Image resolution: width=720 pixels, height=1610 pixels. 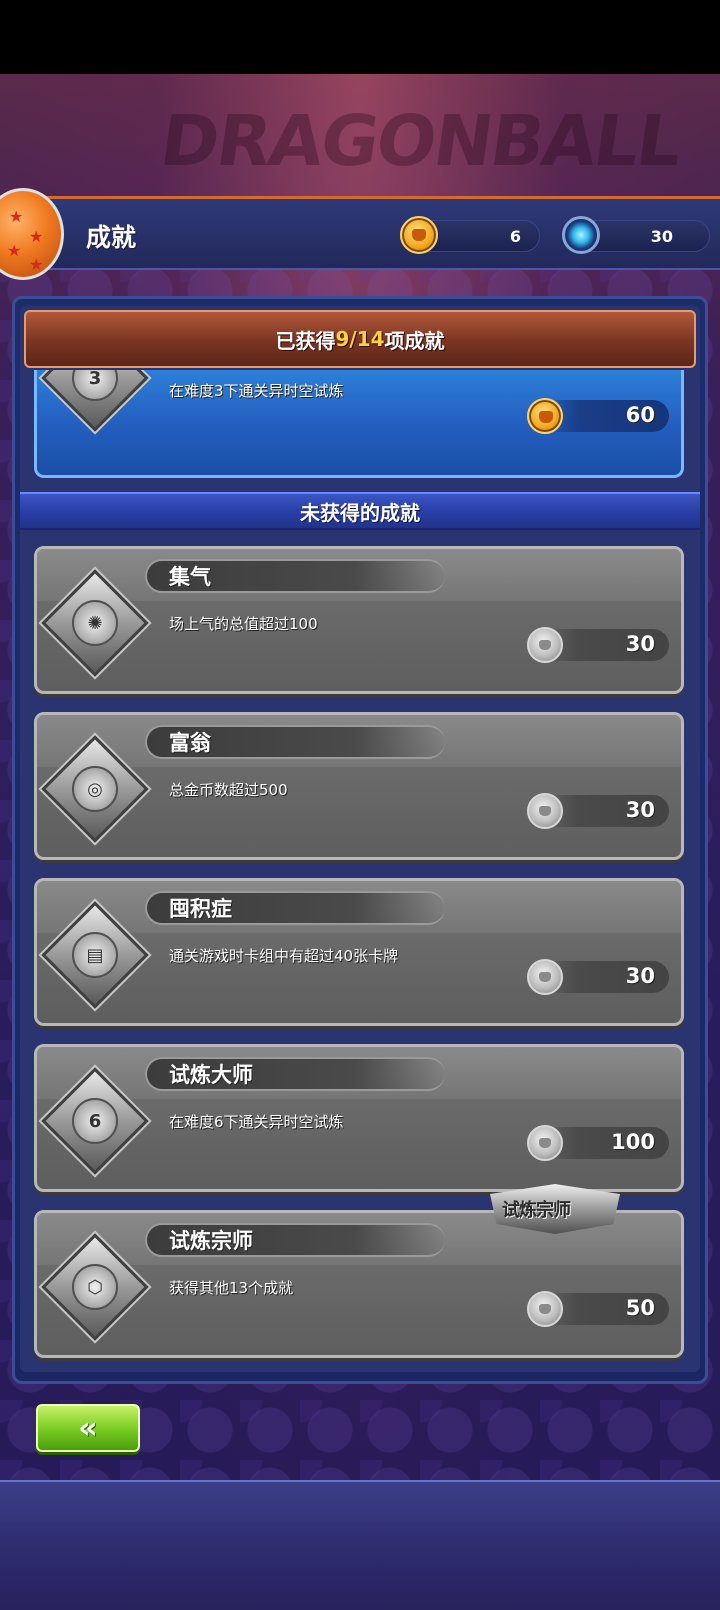 I want to click on obtained-achievement-card: 3 在难度3下通关异时空试炼 60, so click(x=359, y=424).